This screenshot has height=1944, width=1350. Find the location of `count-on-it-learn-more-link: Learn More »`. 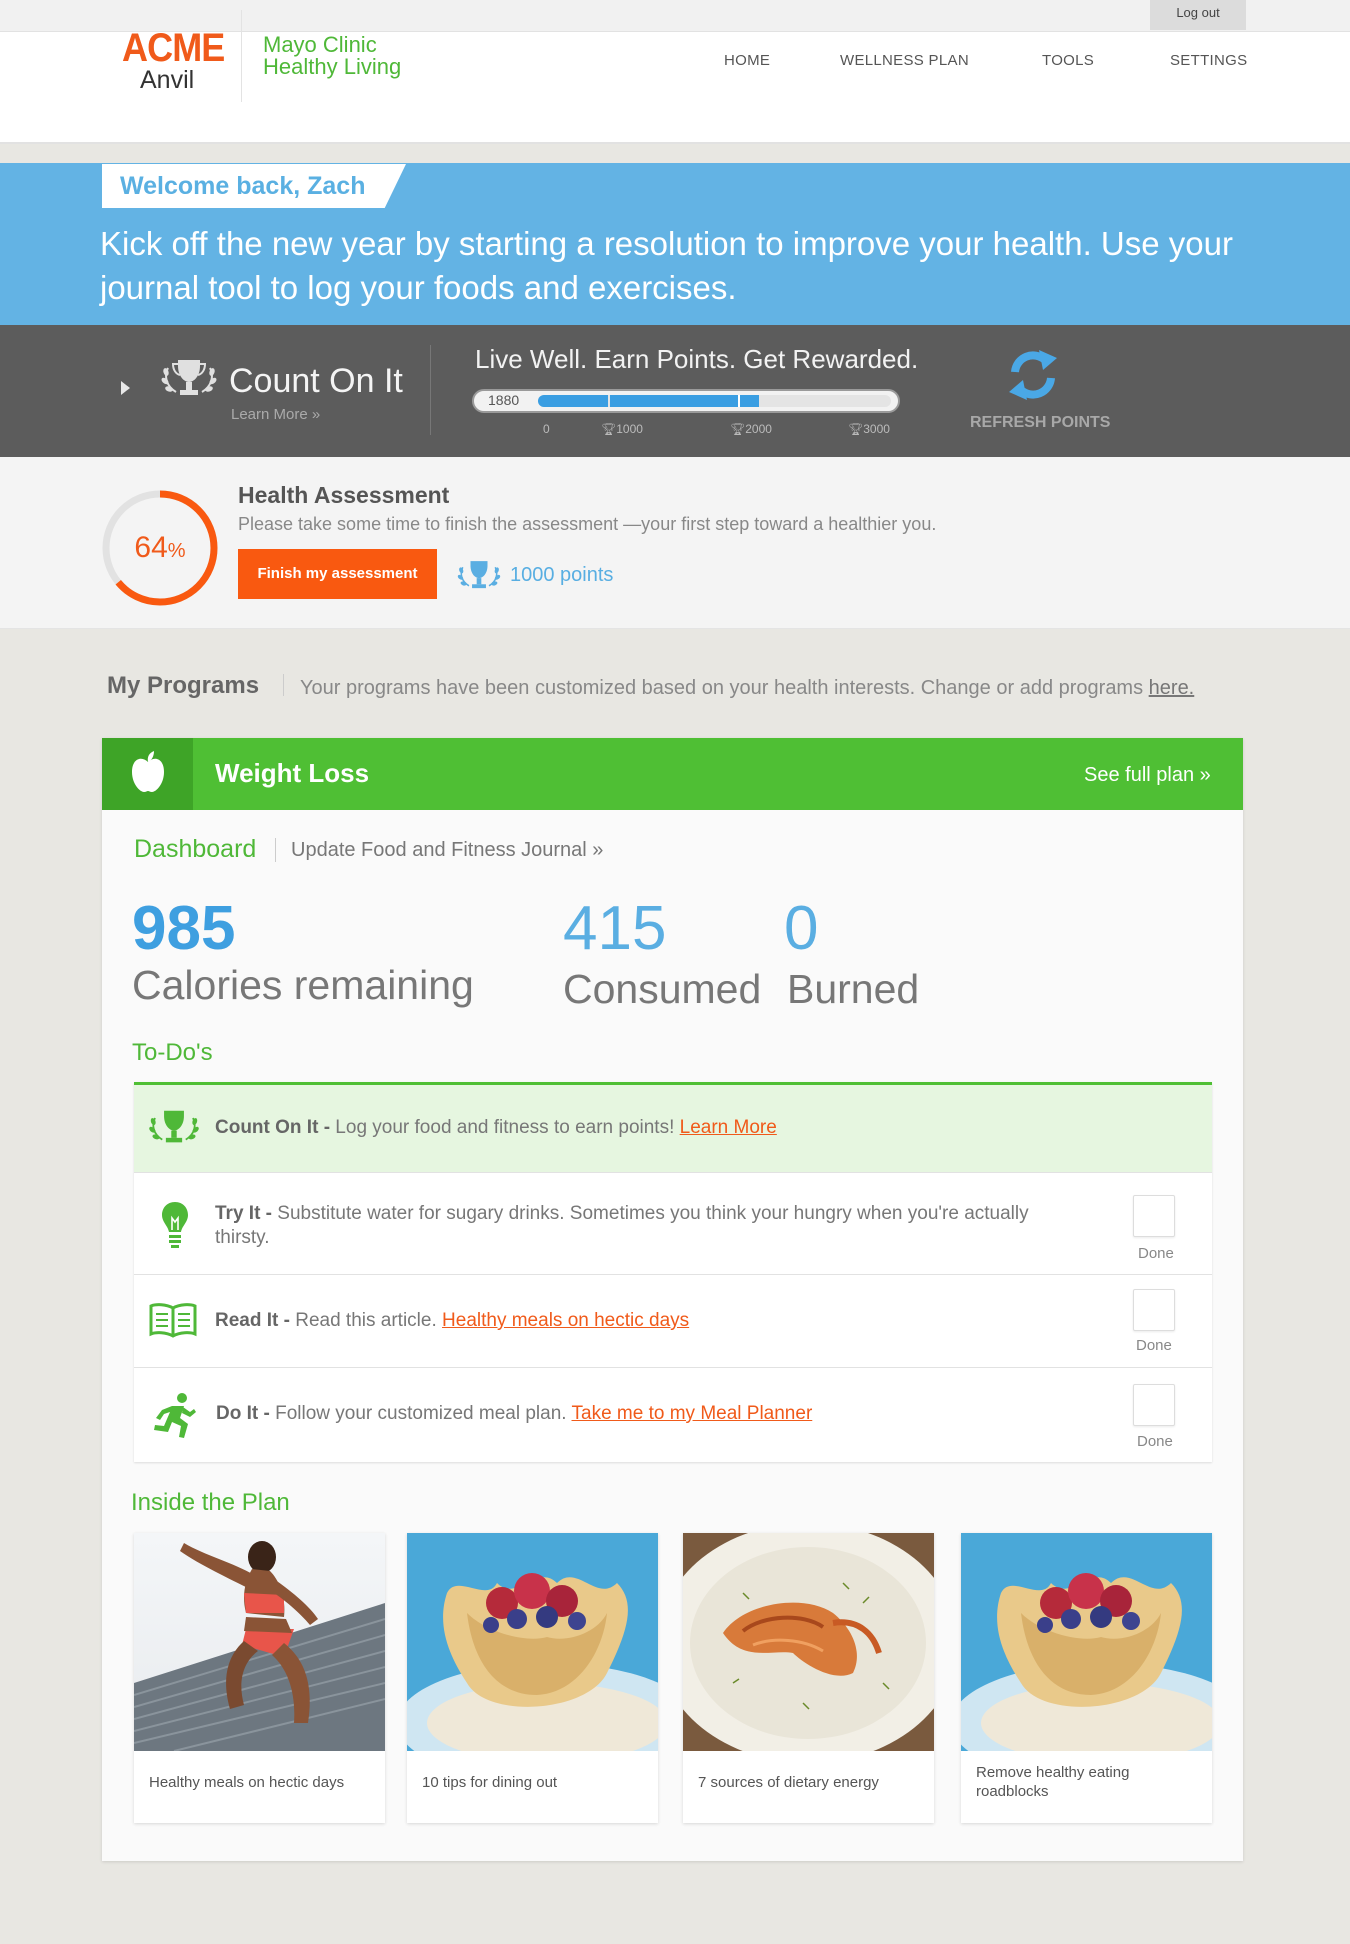

count-on-it-learn-more-link: Learn More » is located at coordinates (275, 414).